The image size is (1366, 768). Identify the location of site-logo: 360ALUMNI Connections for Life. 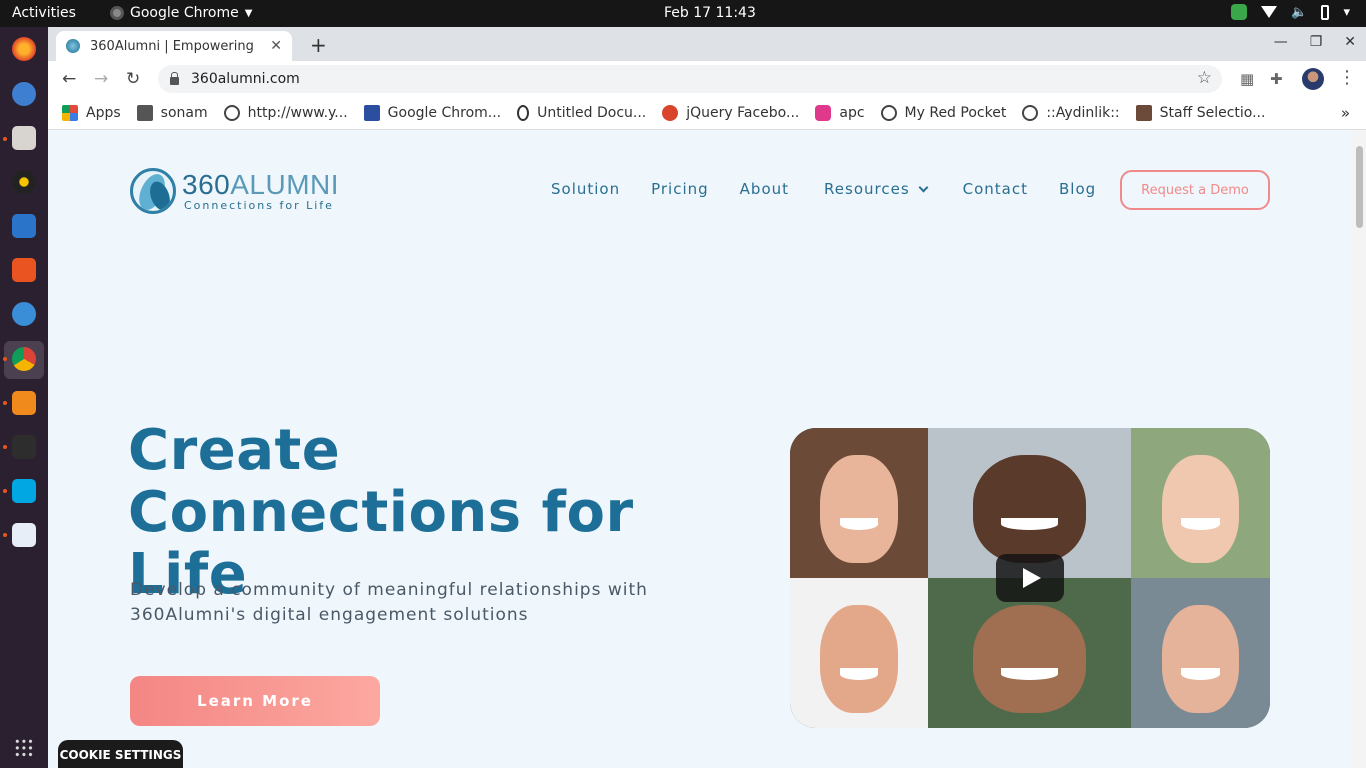
(234, 191).